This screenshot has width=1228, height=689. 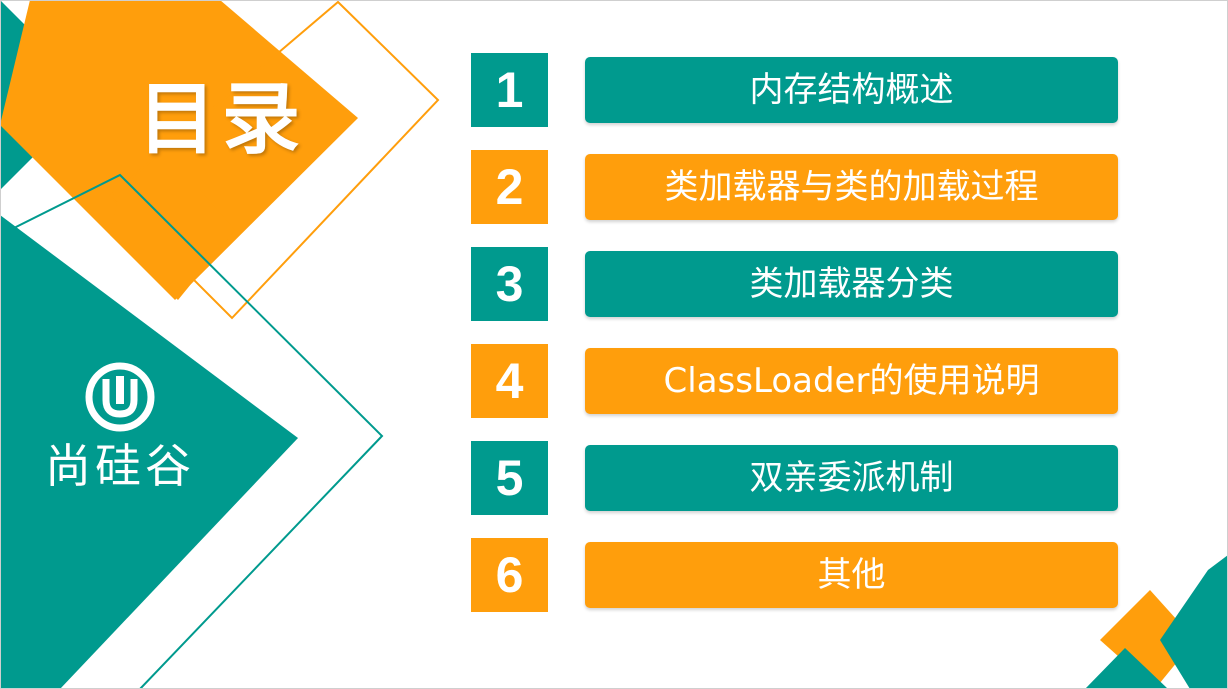 I want to click on u-circle-logo-icon, so click(x=120, y=397).